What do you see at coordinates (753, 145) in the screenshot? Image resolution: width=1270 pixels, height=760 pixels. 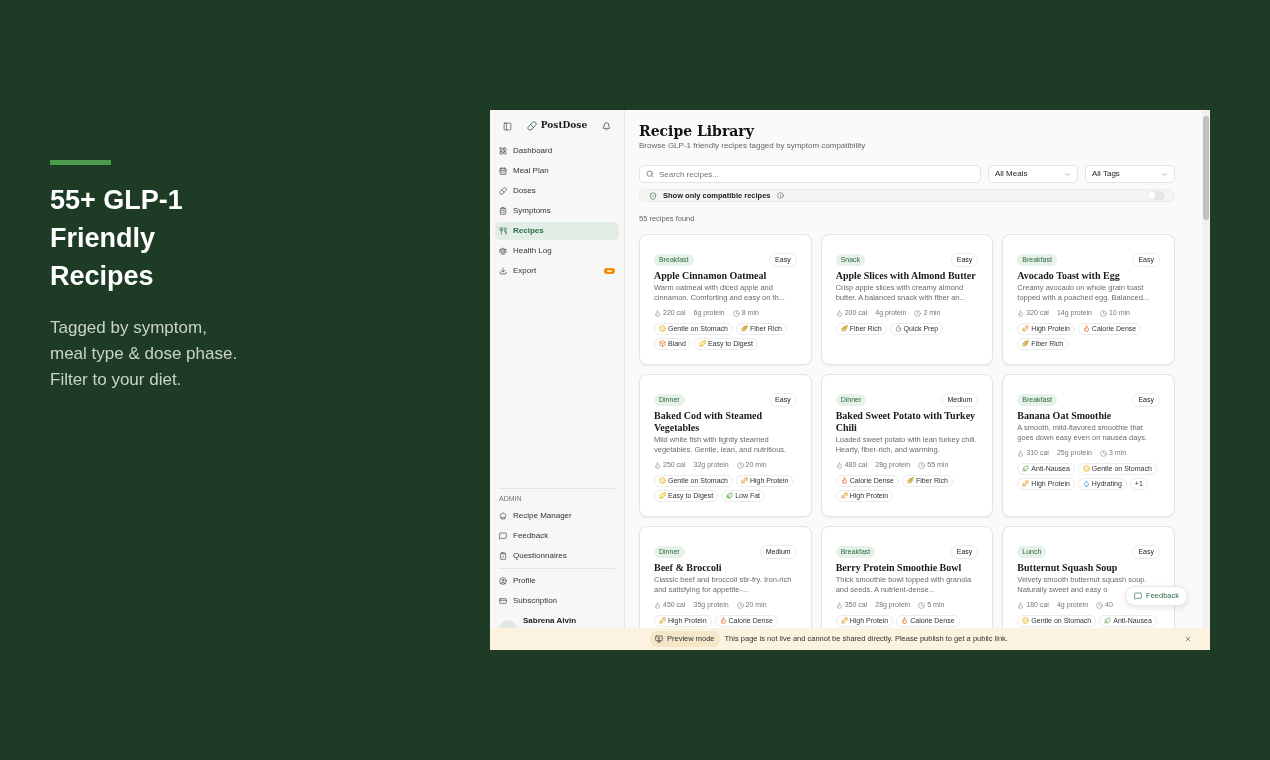 I see `page-subtitle: Browse GLP-1 friendly recipes tagged by symptom compatibility` at bounding box center [753, 145].